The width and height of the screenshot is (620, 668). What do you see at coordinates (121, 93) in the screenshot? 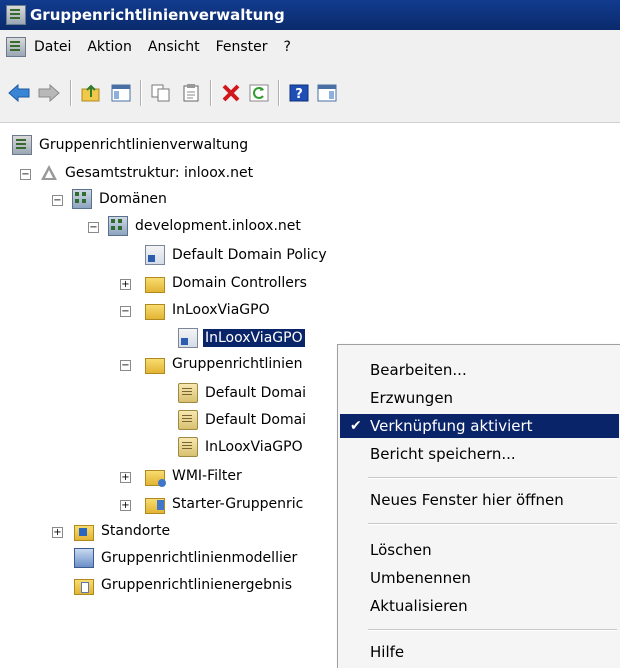
I see `show-hide-tree-icon` at bounding box center [121, 93].